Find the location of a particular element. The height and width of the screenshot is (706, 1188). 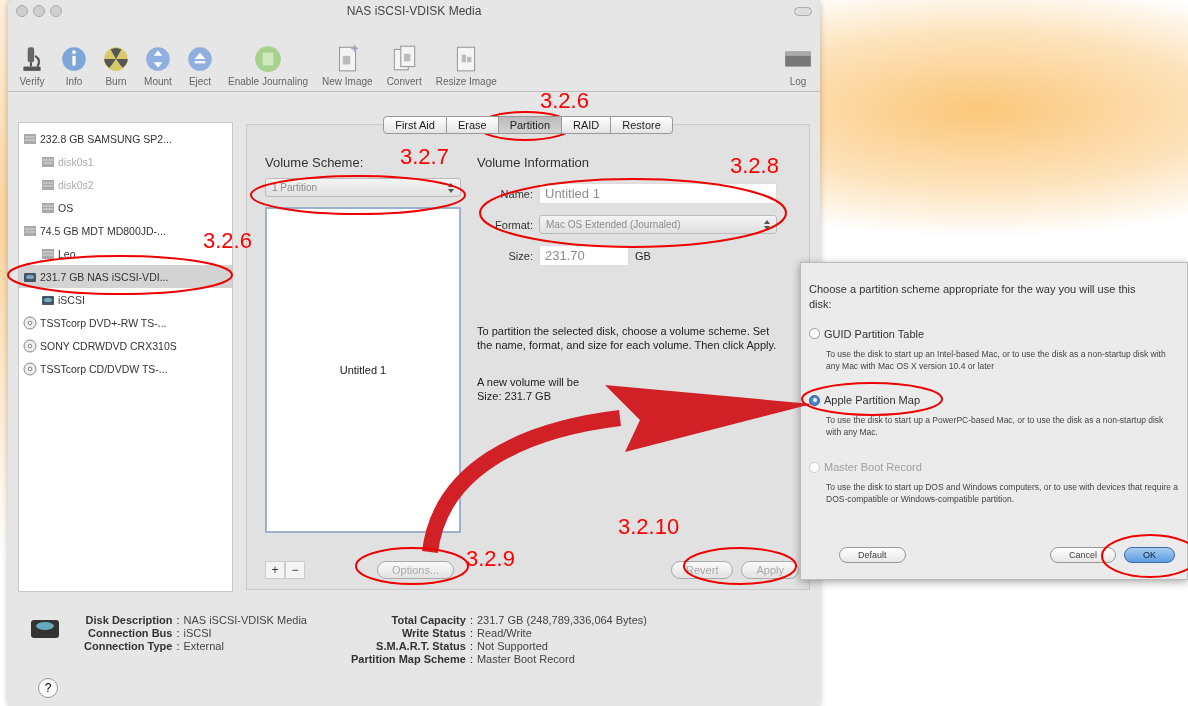

sidebar-item: SONY CDRWDVD CRX310S is located at coordinates (100, 345).